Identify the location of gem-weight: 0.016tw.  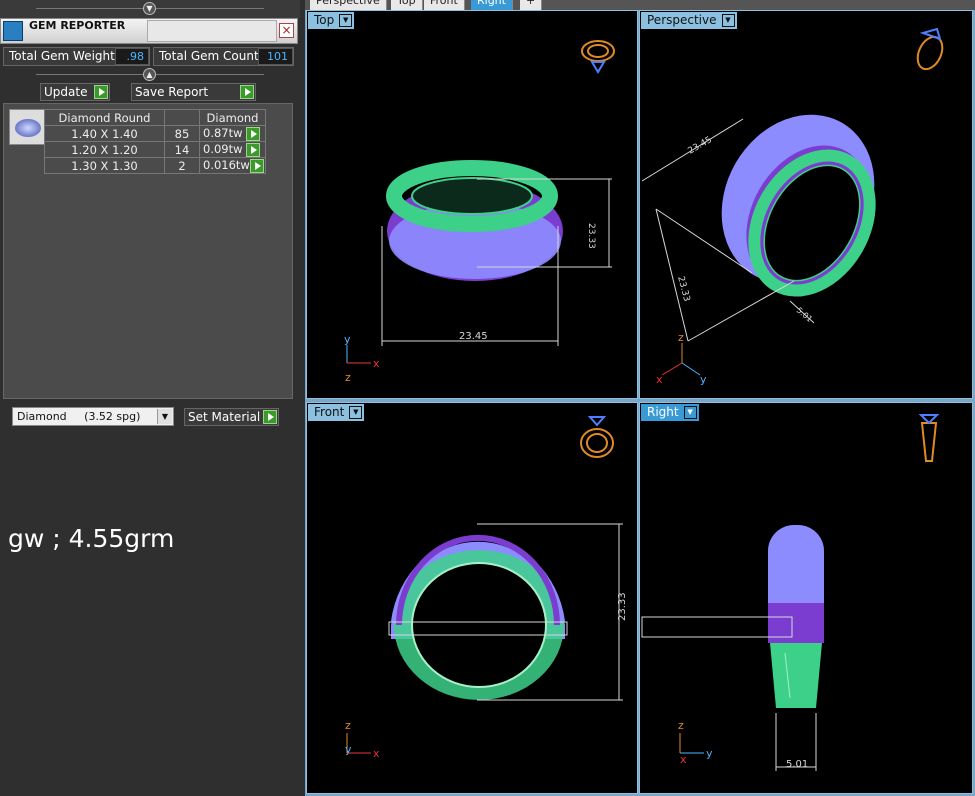
(226, 165).